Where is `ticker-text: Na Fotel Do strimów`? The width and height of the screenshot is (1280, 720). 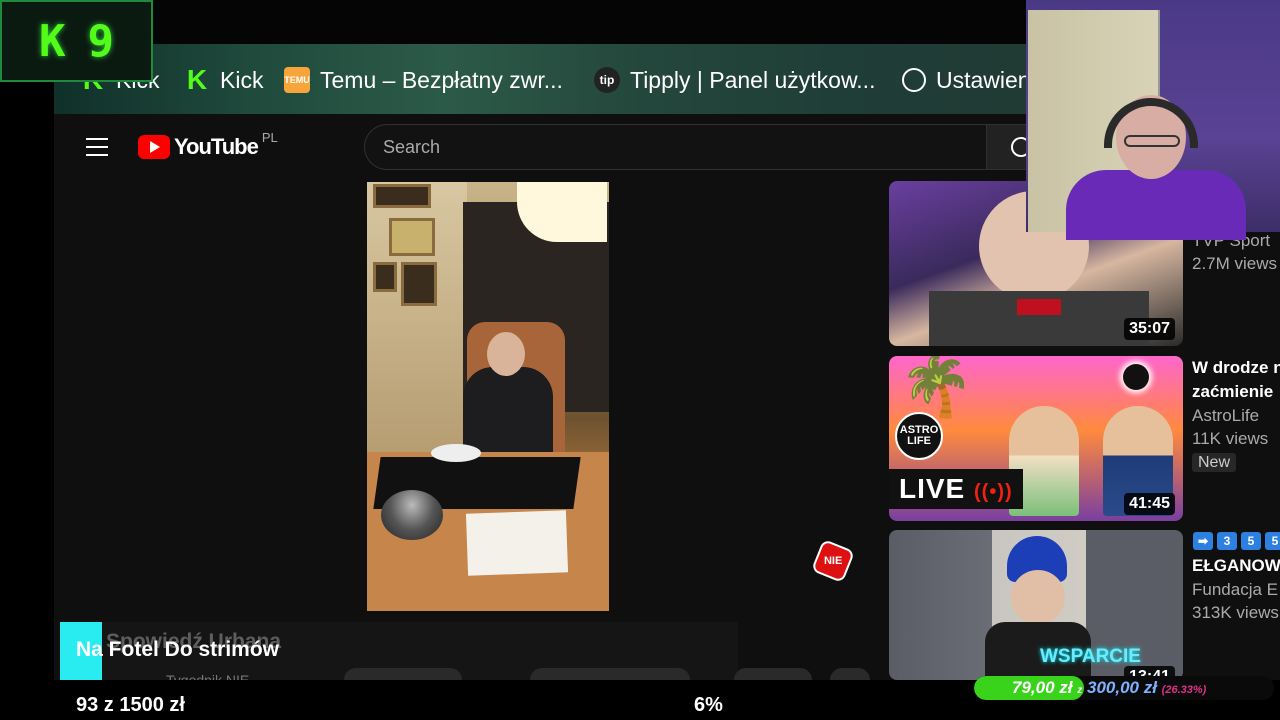 ticker-text: Na Fotel Do strimów is located at coordinates (178, 649).